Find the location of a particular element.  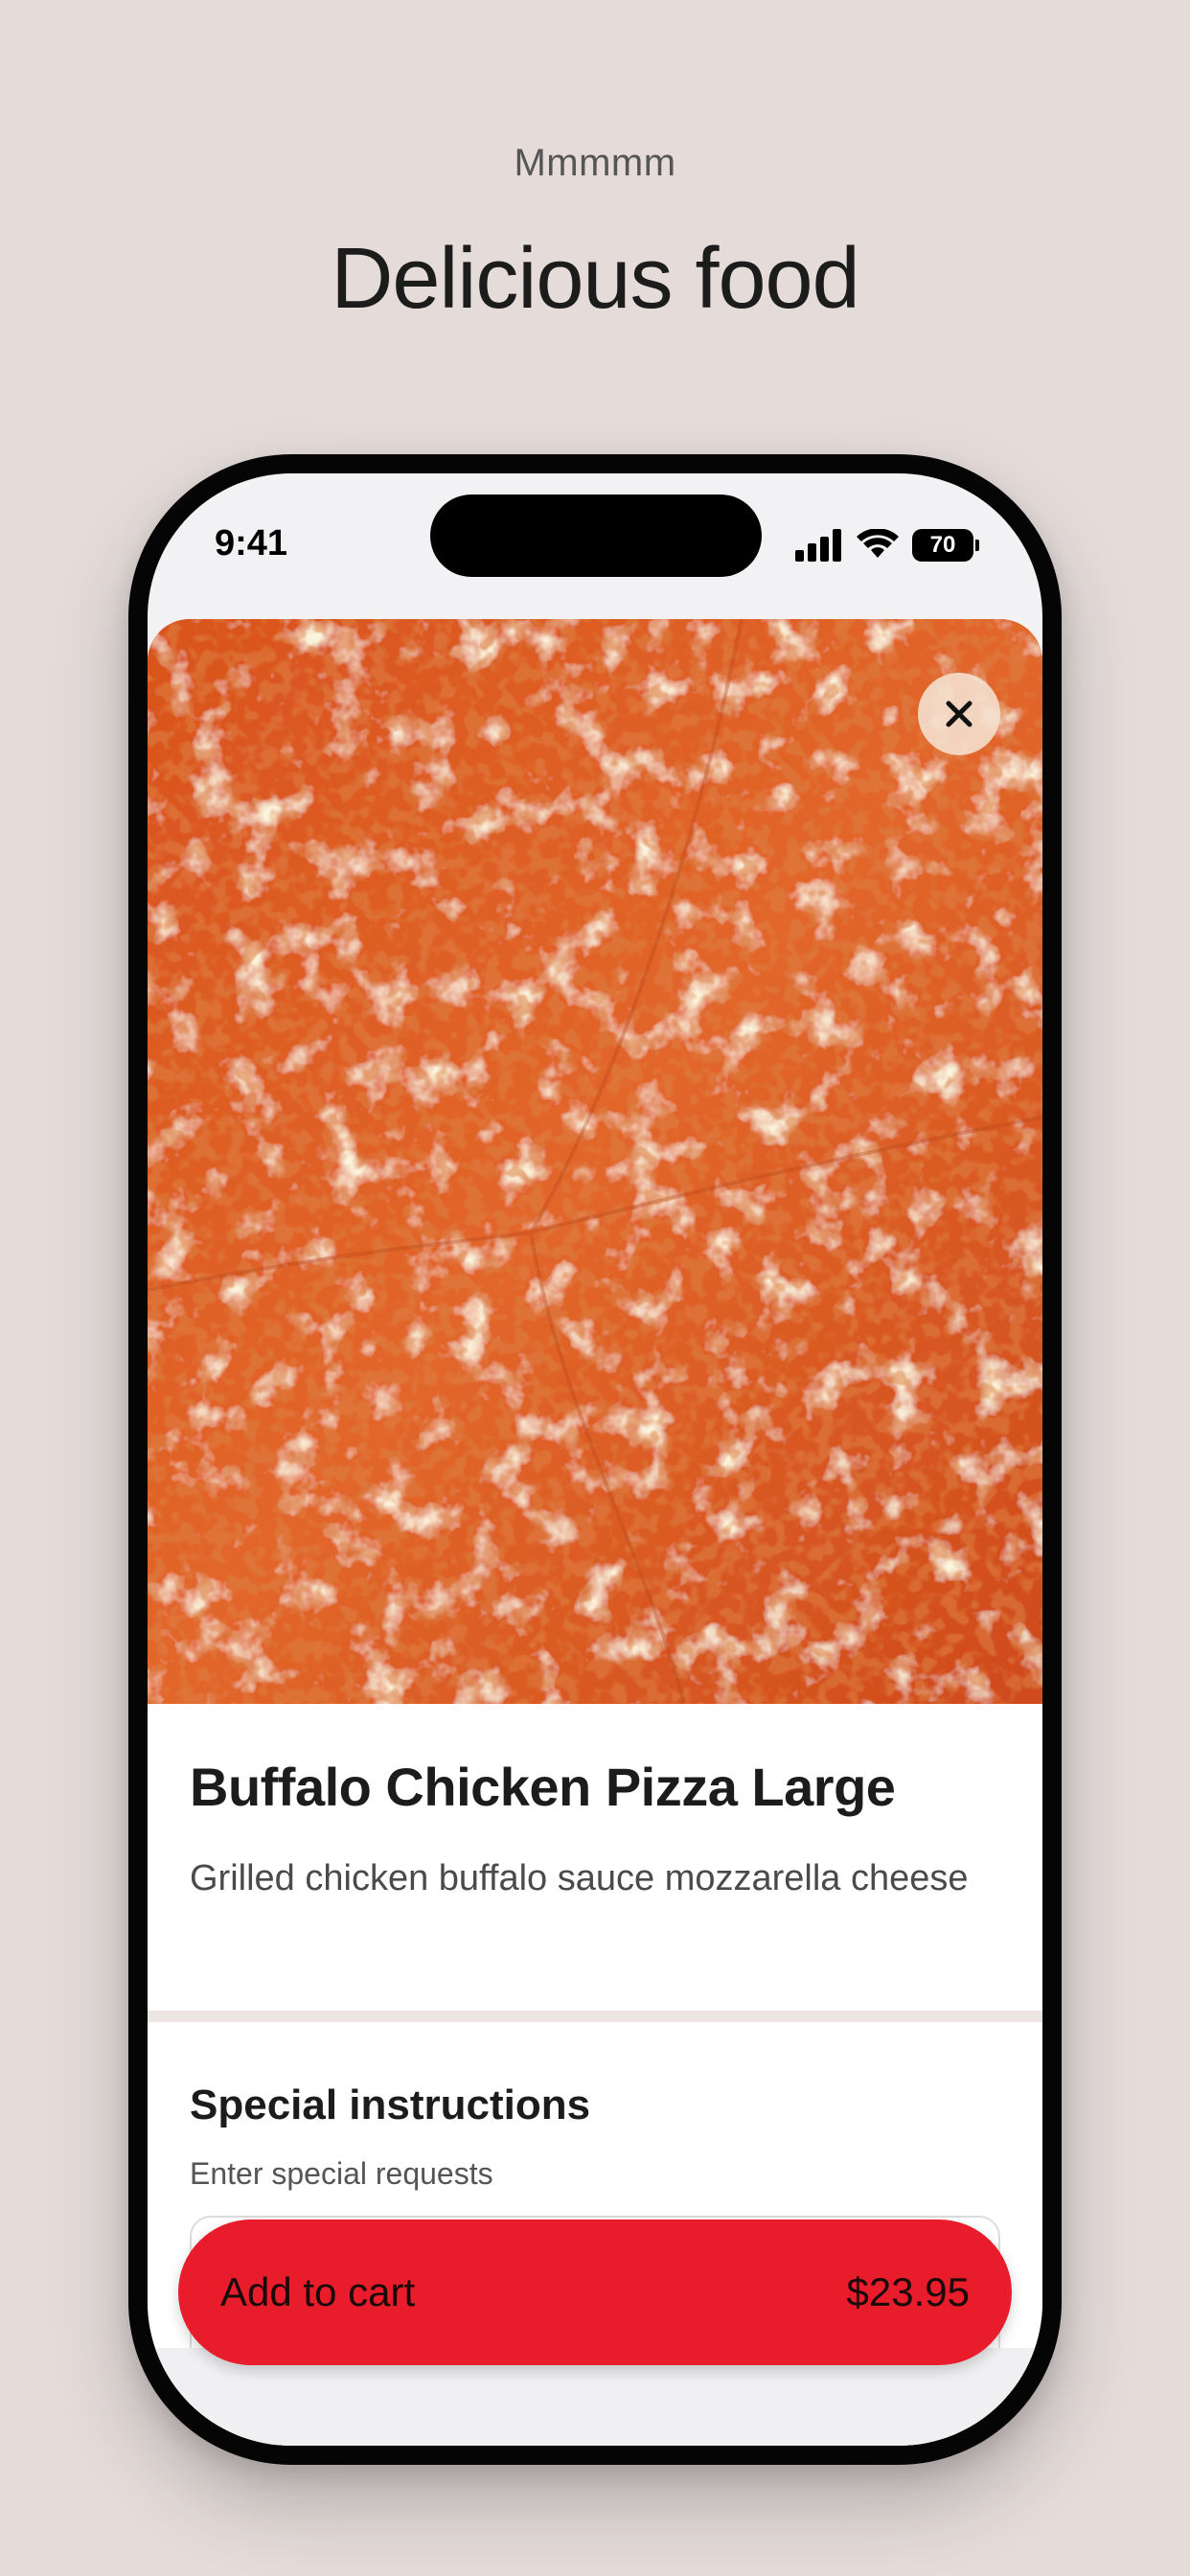

battery-icon: 70 is located at coordinates (946, 545).